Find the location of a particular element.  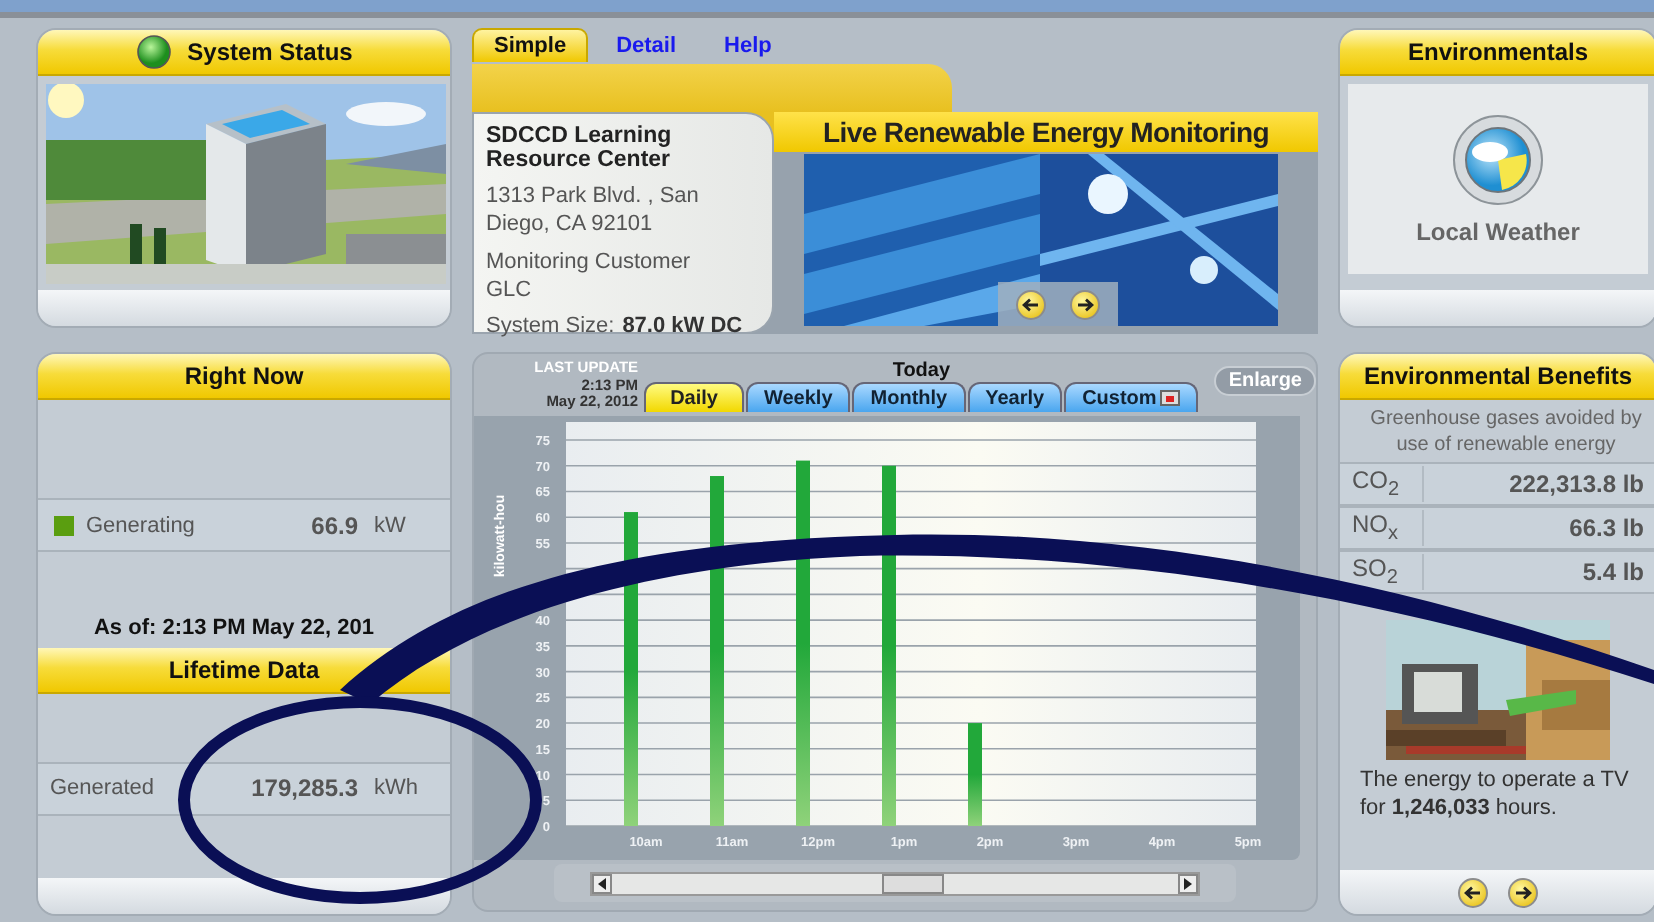

panel-title: Environmental Benefits is located at coordinates (1498, 376).